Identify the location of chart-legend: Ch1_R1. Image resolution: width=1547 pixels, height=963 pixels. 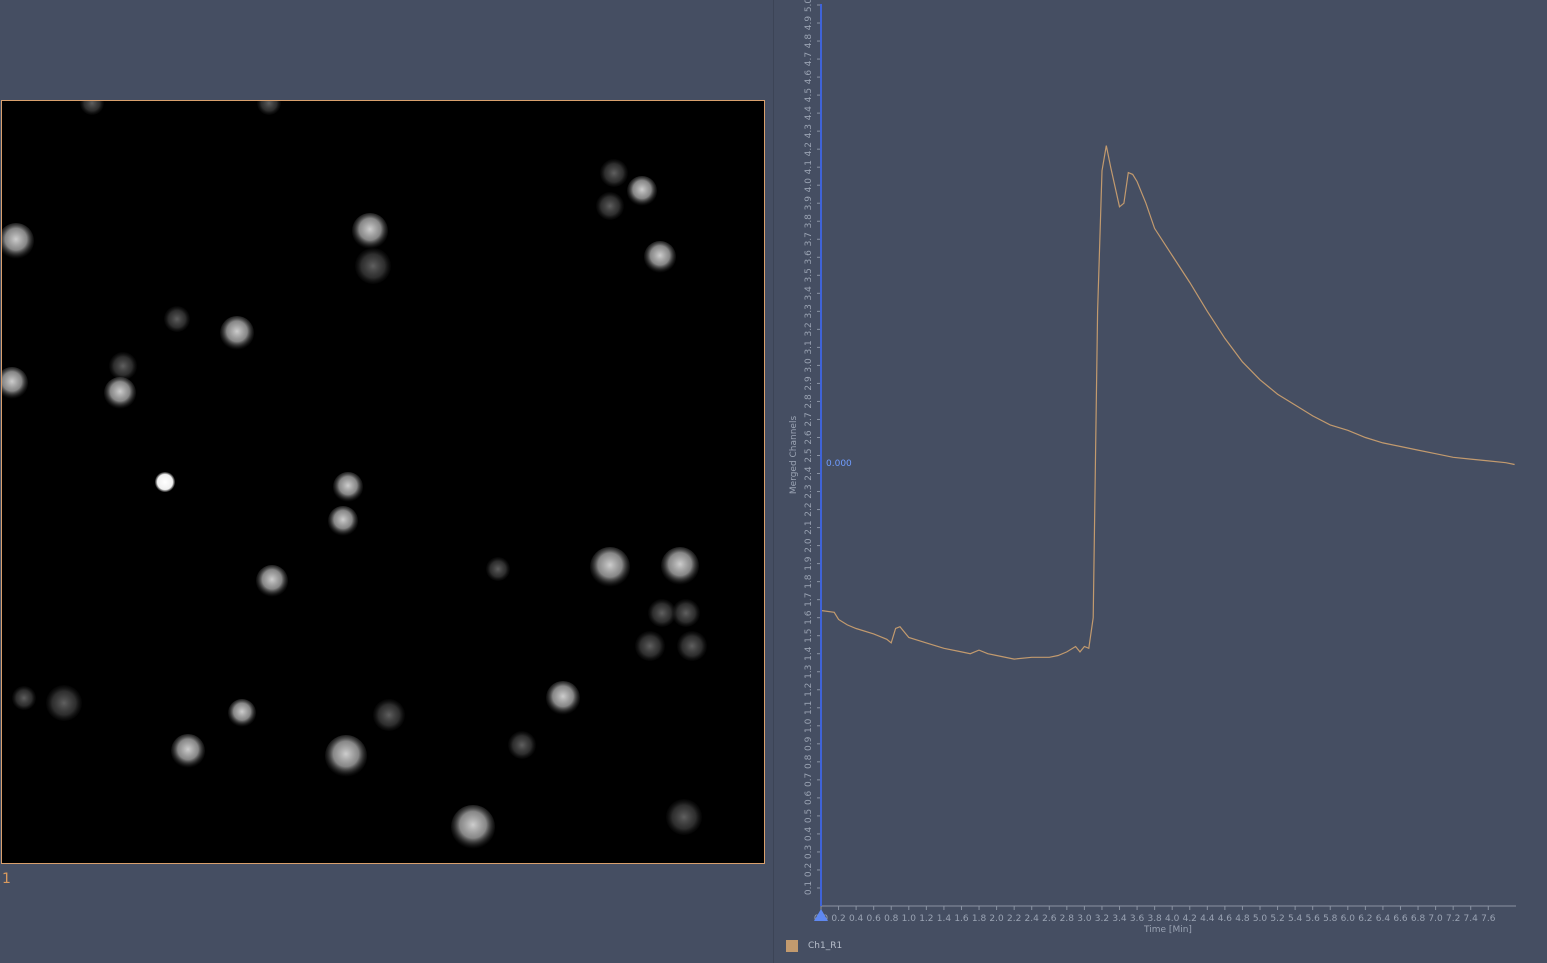
(814, 946).